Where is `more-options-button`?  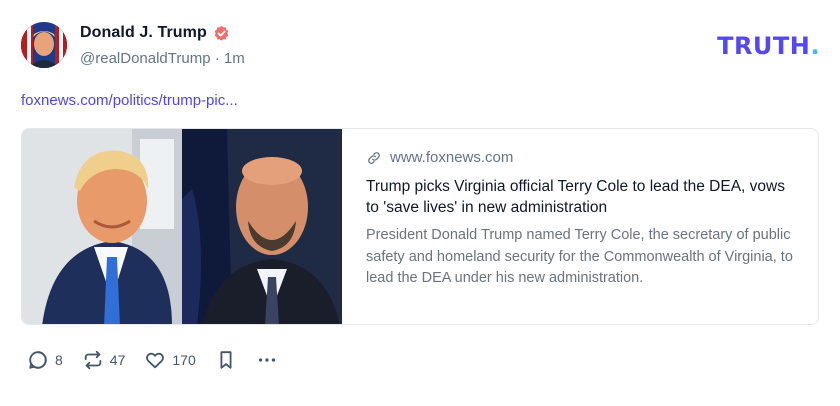
more-options-button is located at coordinates (267, 360).